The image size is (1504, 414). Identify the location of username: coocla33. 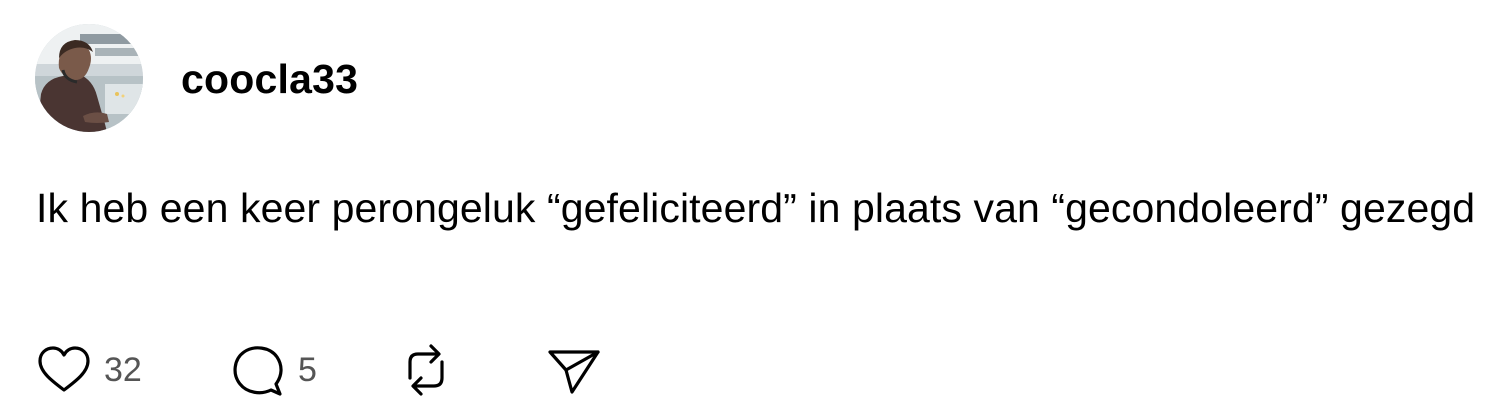
(269, 79).